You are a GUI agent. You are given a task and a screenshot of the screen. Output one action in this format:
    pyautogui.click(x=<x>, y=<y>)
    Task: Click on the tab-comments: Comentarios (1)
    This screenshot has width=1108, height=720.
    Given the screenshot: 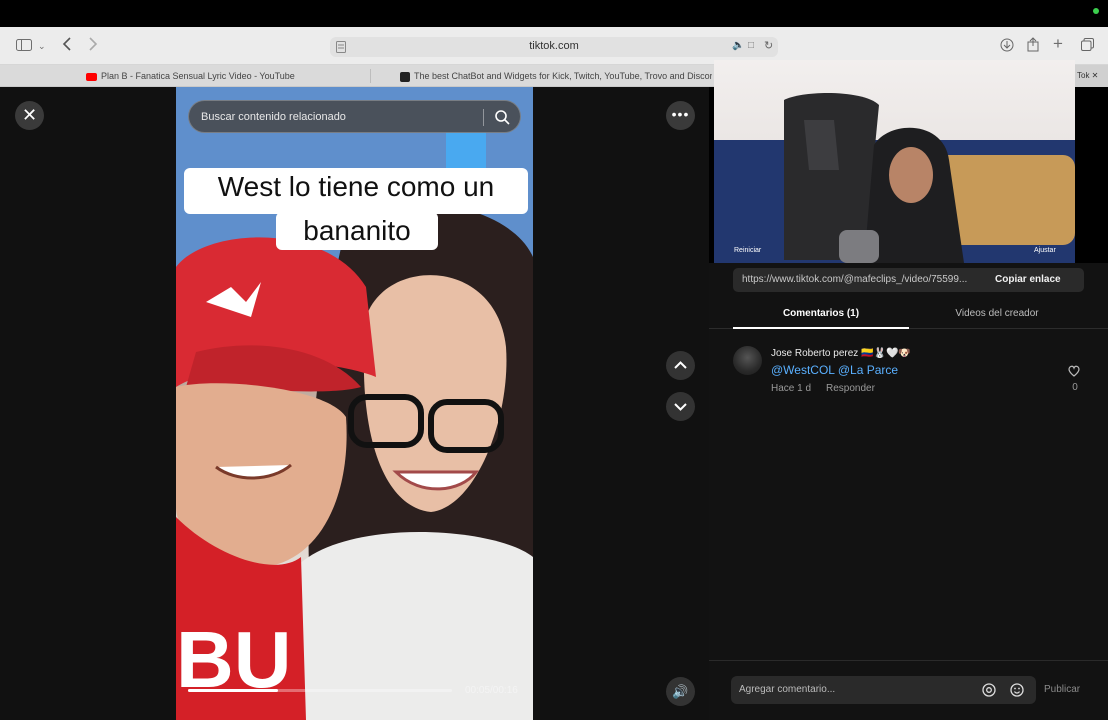 What is the action you would take?
    pyautogui.click(x=821, y=313)
    